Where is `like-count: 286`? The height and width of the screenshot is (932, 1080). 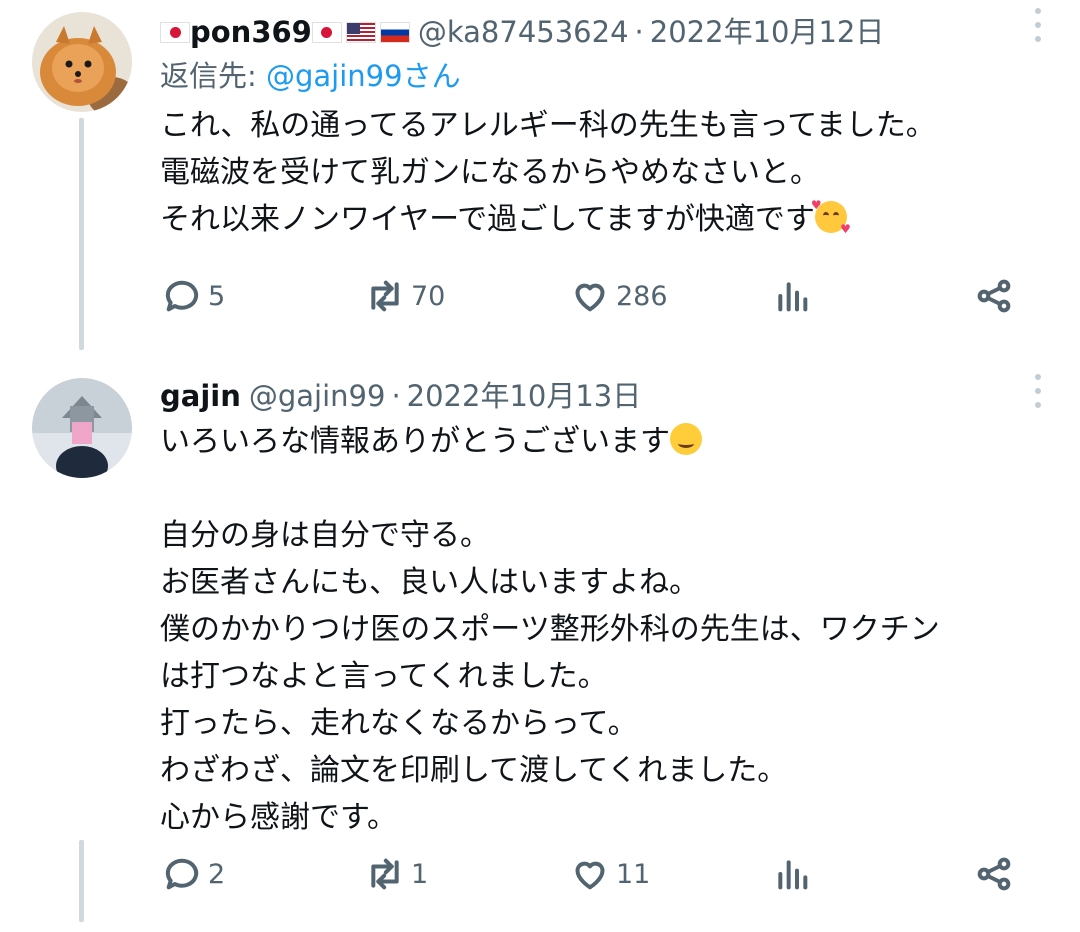
like-count: 286 is located at coordinates (642, 296).